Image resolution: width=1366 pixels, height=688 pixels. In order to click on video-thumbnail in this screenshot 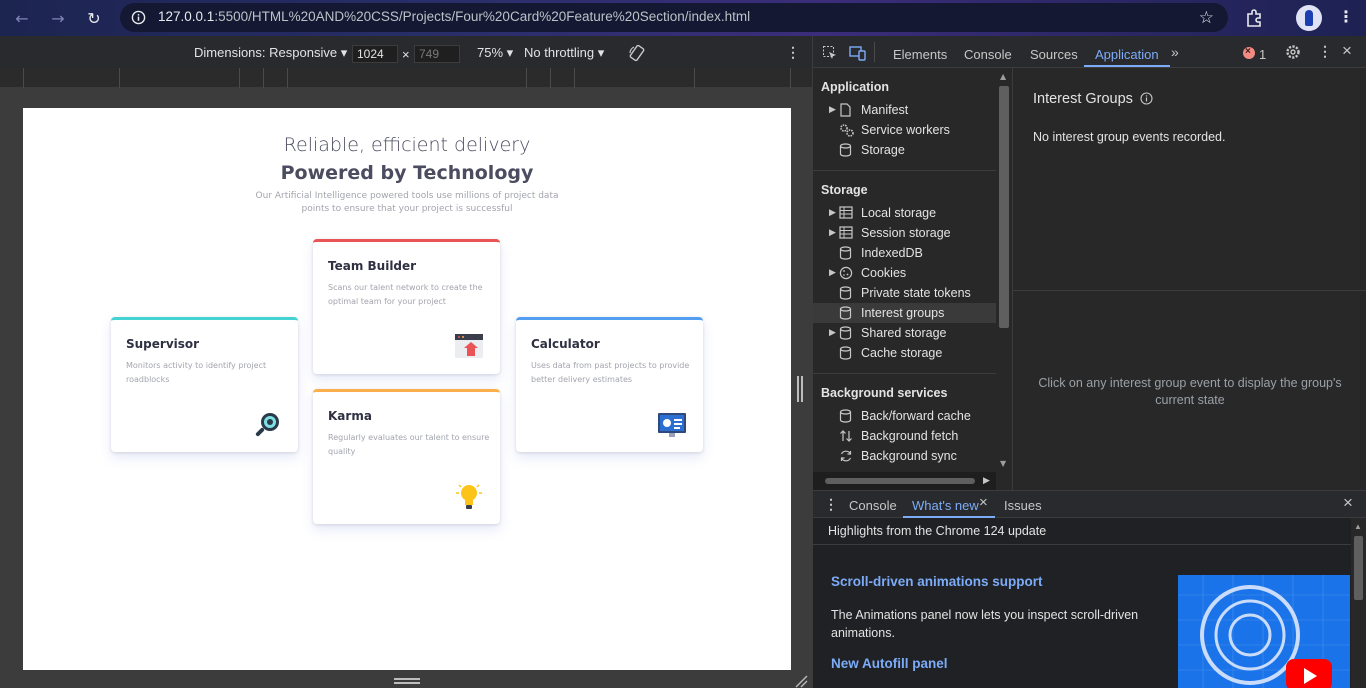, I will do `click(1264, 631)`.